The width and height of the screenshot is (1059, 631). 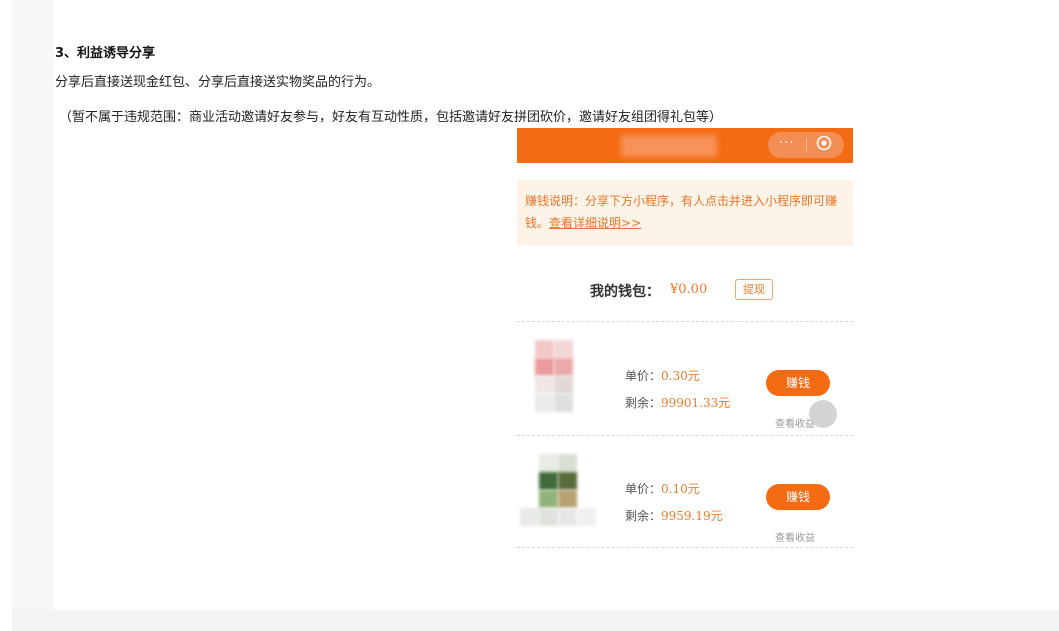 What do you see at coordinates (595, 223) in the screenshot?
I see `notice-detail-link: 查看详细说明>>` at bounding box center [595, 223].